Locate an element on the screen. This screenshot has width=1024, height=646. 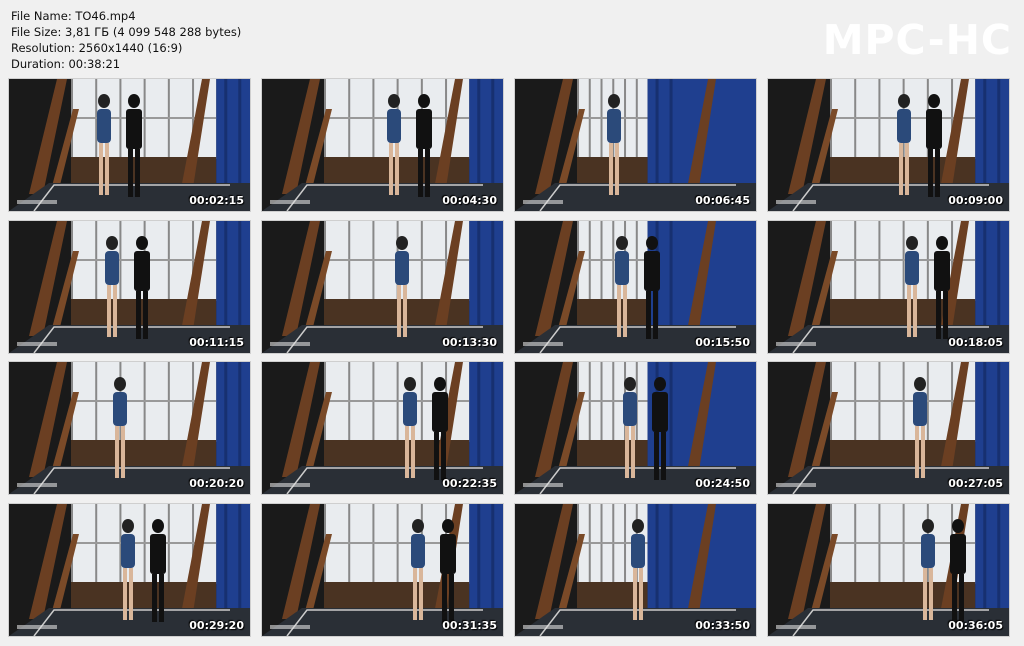
mpc-hc-logo: MPC-HC is located at coordinates (917, 40).